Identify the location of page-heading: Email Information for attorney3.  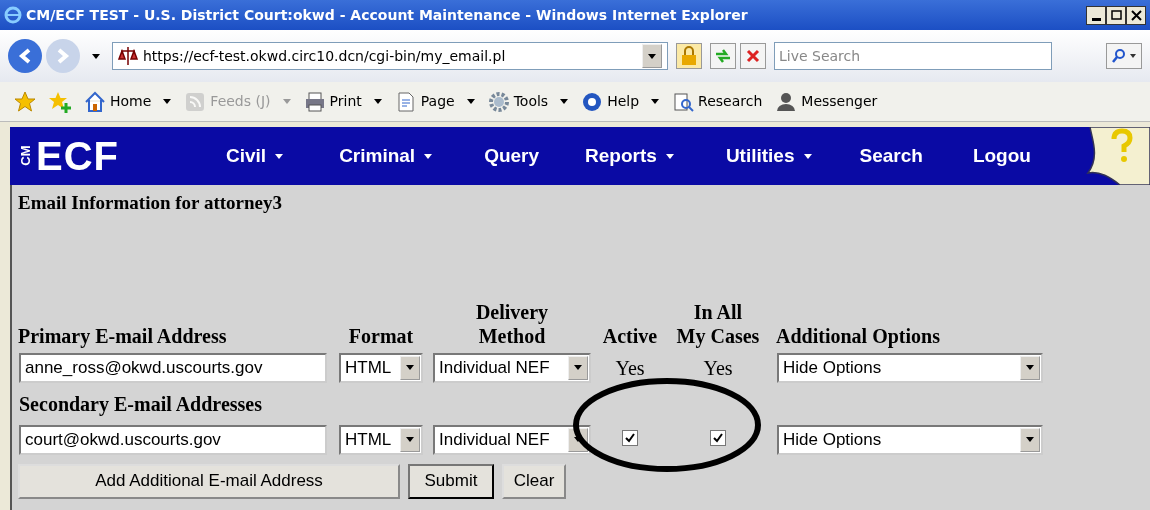
(151, 203).